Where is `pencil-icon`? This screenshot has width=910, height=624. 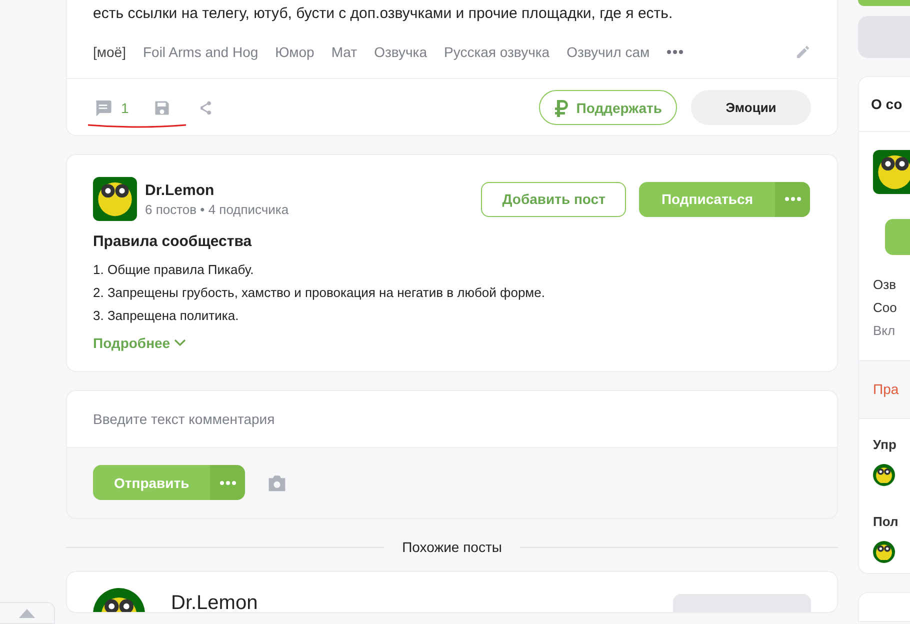
pencil-icon is located at coordinates (803, 52).